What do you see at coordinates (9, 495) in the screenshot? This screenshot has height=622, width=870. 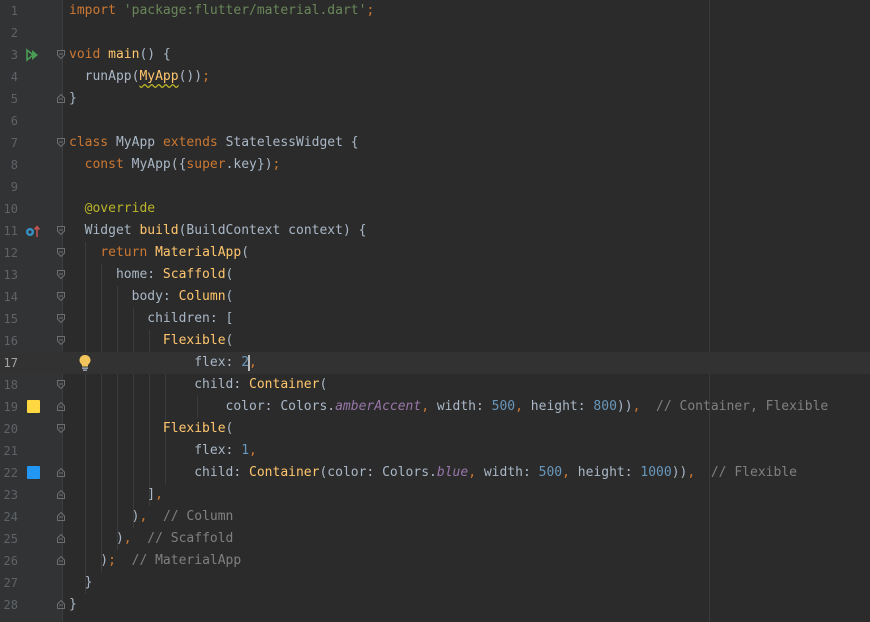 I see `line-number: 23` at bounding box center [9, 495].